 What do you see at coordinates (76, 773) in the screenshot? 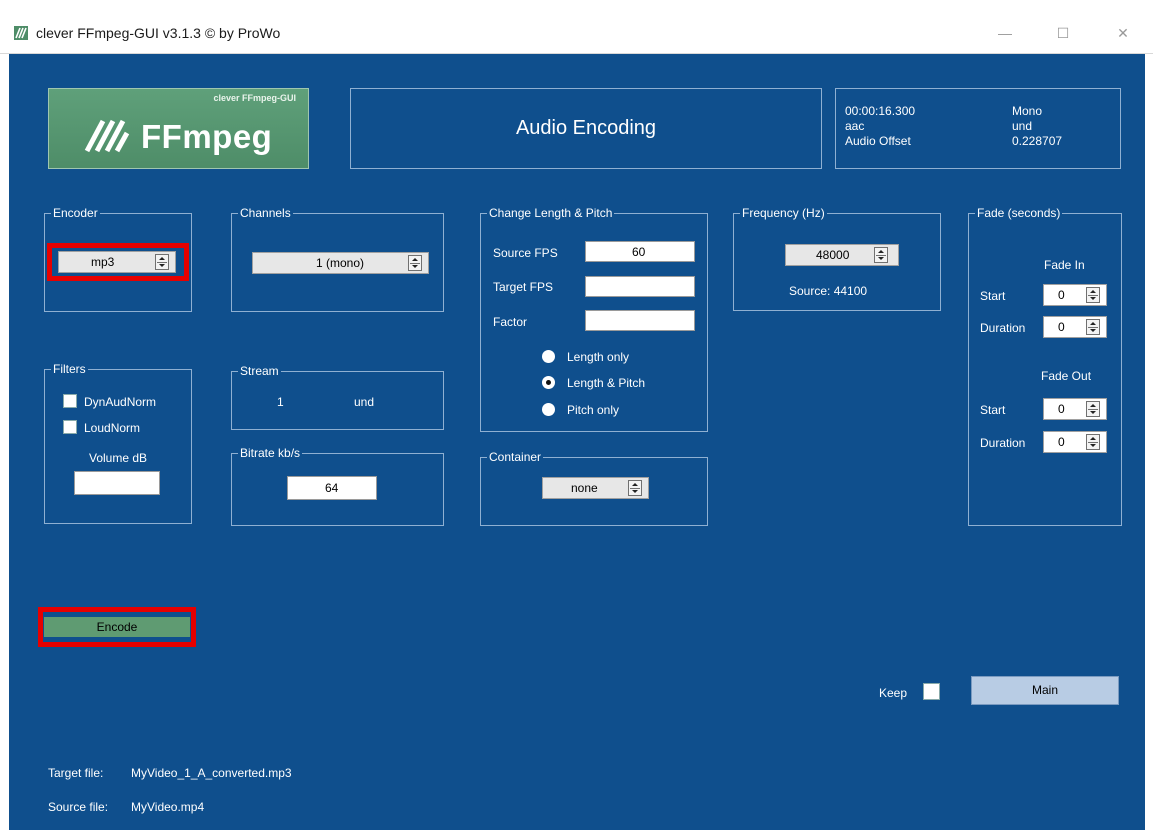
I see `target-file-label: Target file:` at bounding box center [76, 773].